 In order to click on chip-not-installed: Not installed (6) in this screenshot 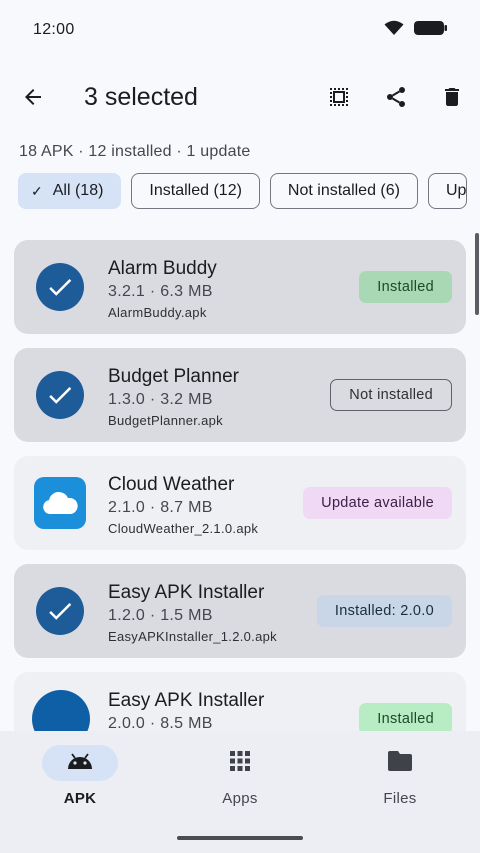, I will do `click(343, 191)`.